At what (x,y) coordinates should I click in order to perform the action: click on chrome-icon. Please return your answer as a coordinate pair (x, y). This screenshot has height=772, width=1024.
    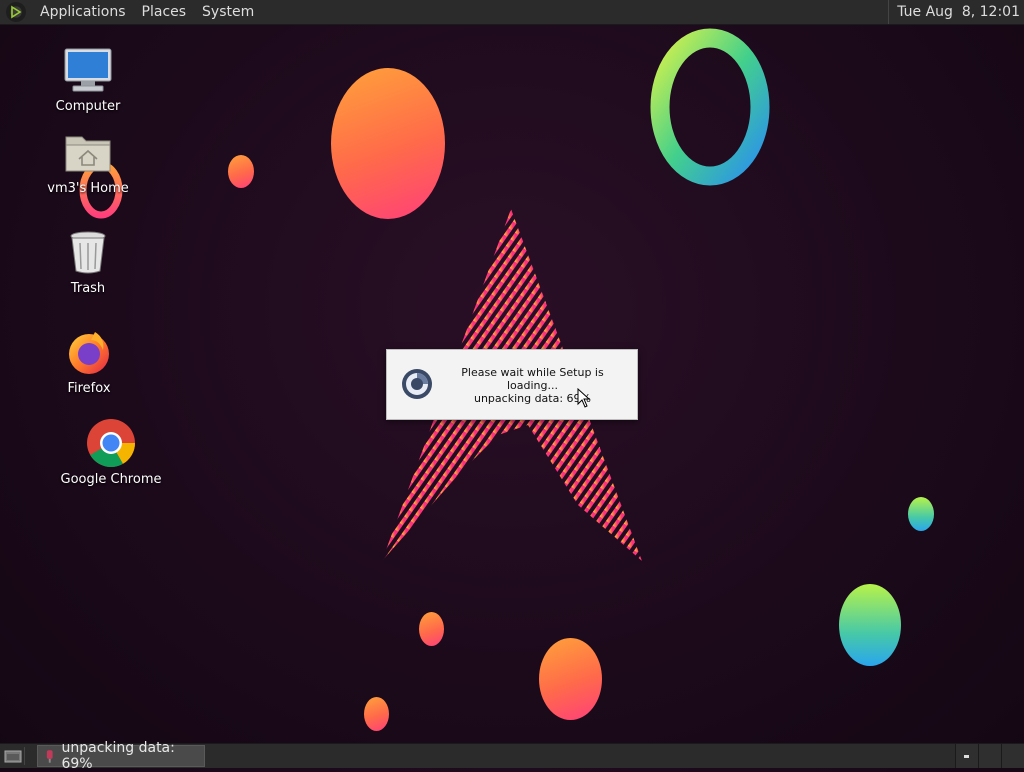
    Looking at the image, I should click on (111, 443).